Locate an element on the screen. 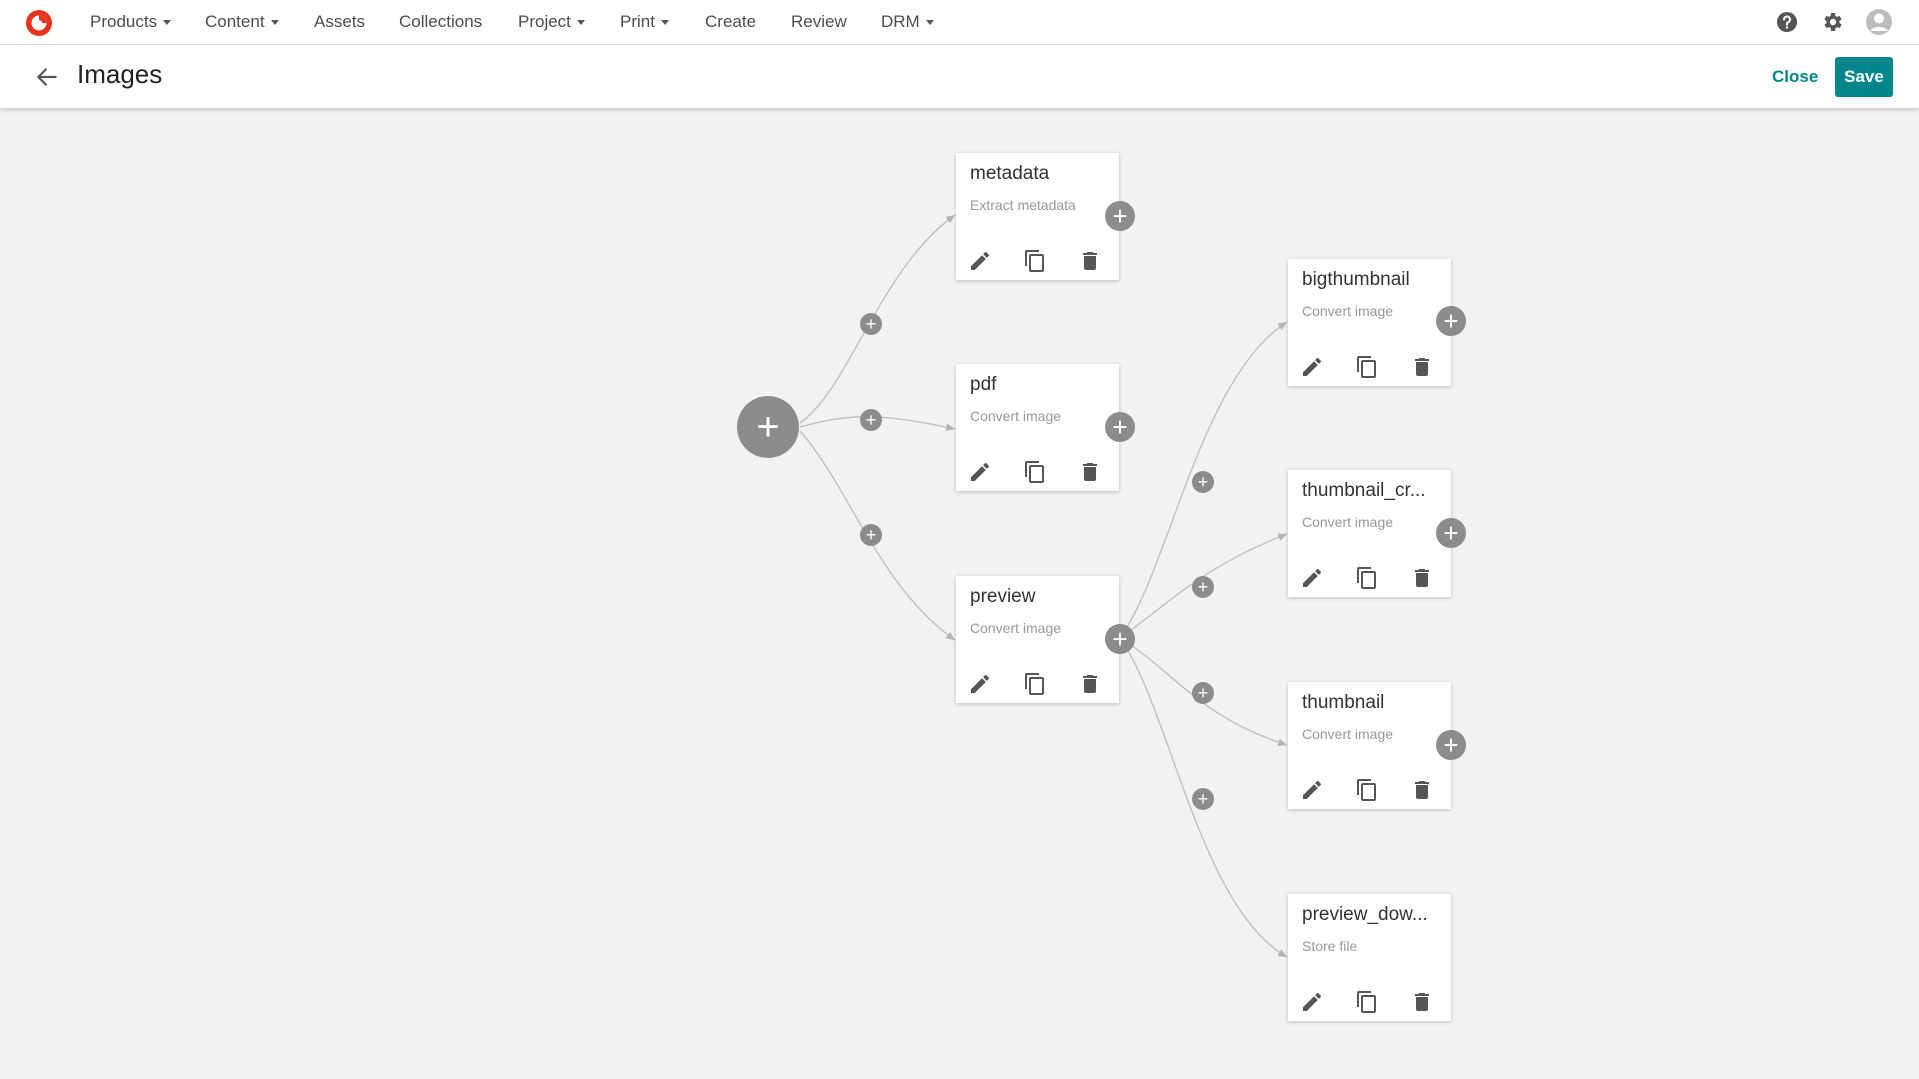 This screenshot has width=1919, height=1079. nav-drm-label: DRM is located at coordinates (900, 21).